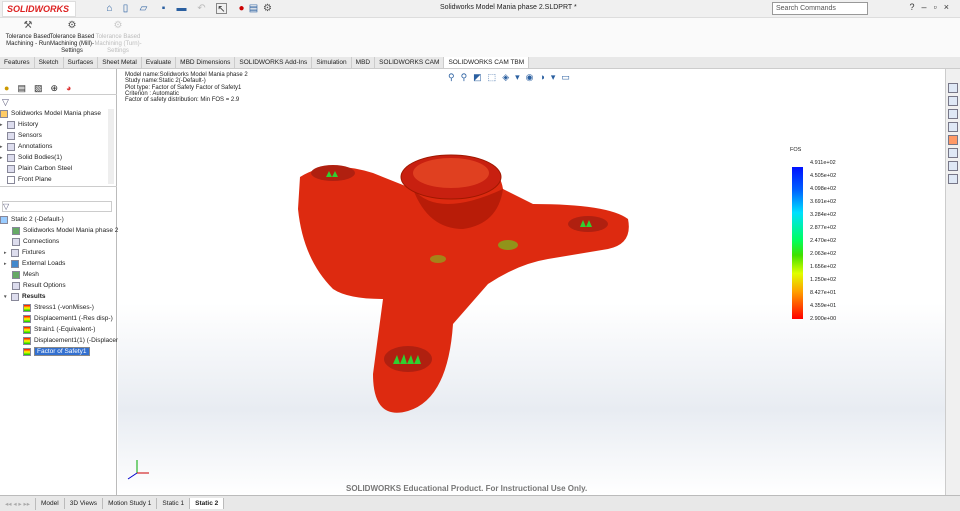 The height and width of the screenshot is (511, 960). What do you see at coordinates (68, 88) in the screenshot?
I see `display-manager-tab-icon: ◕` at bounding box center [68, 88].